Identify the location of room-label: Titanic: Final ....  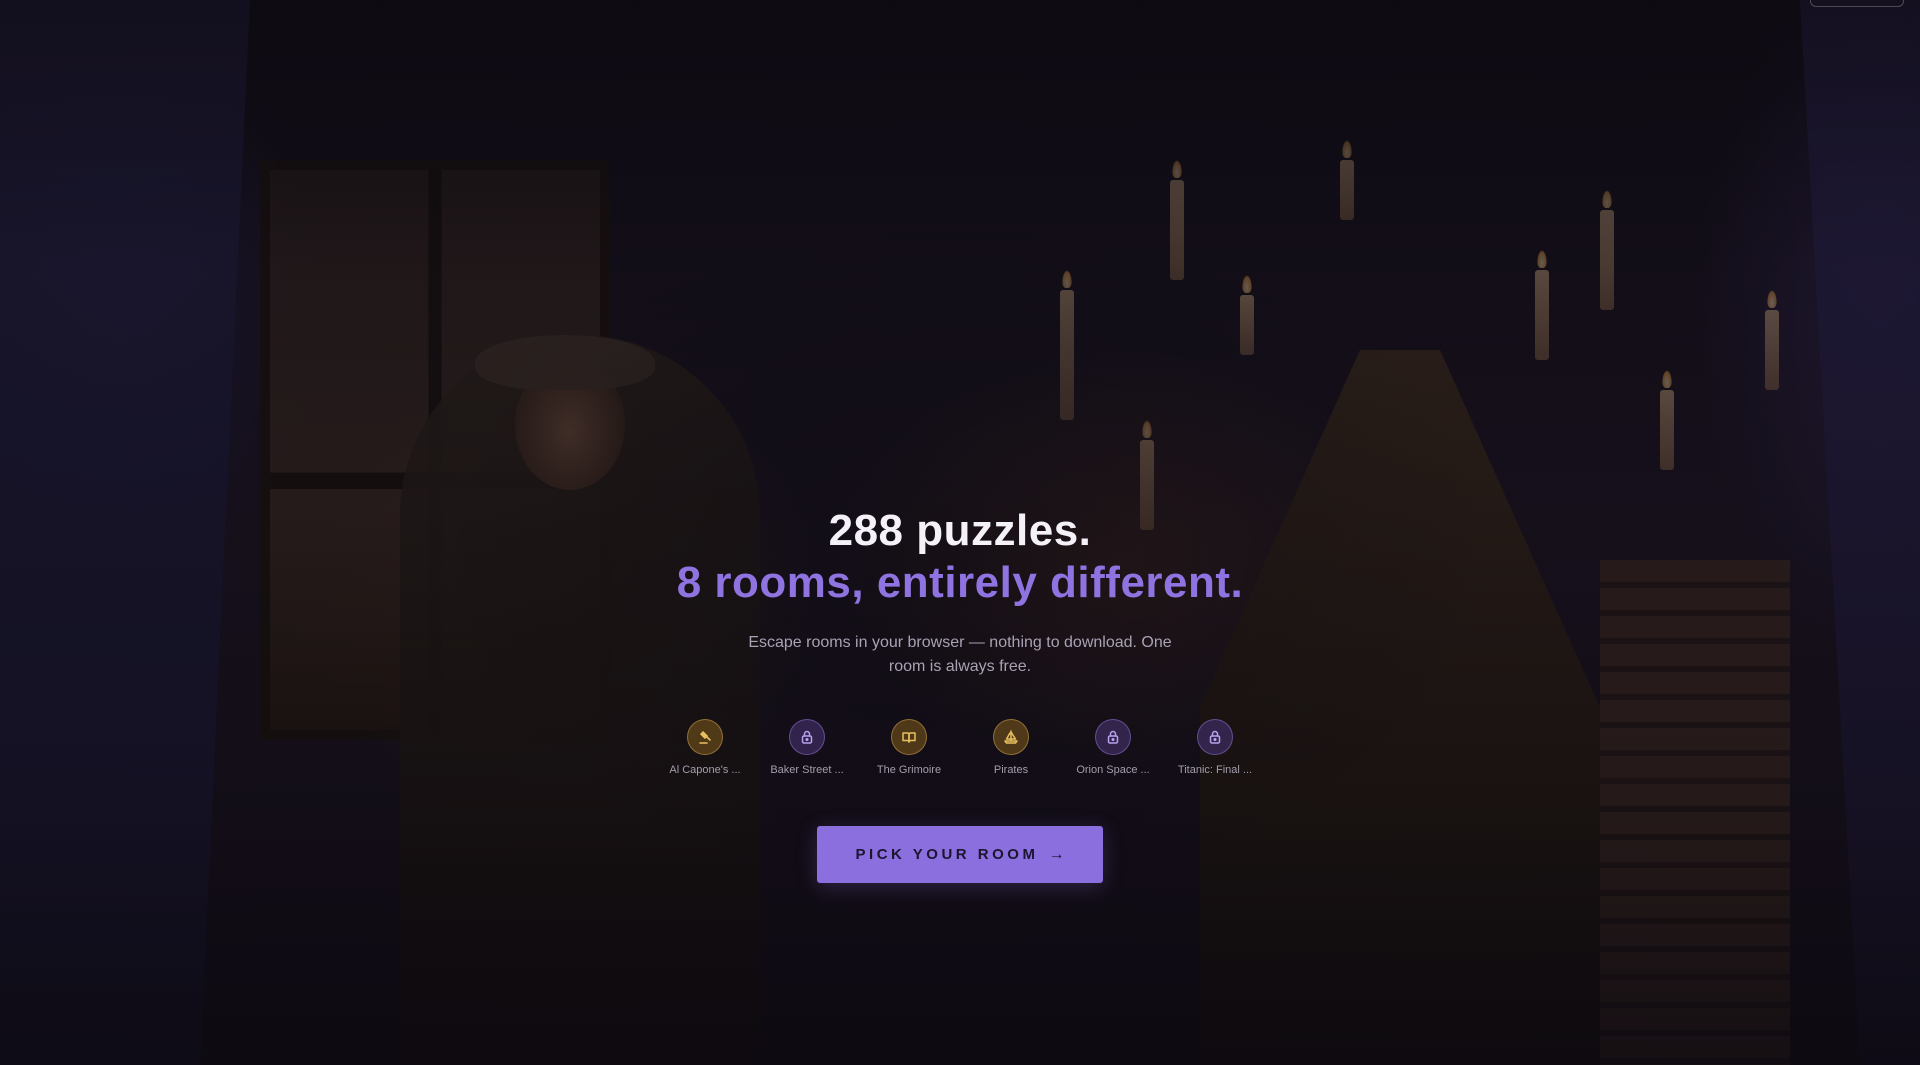
(1215, 770).